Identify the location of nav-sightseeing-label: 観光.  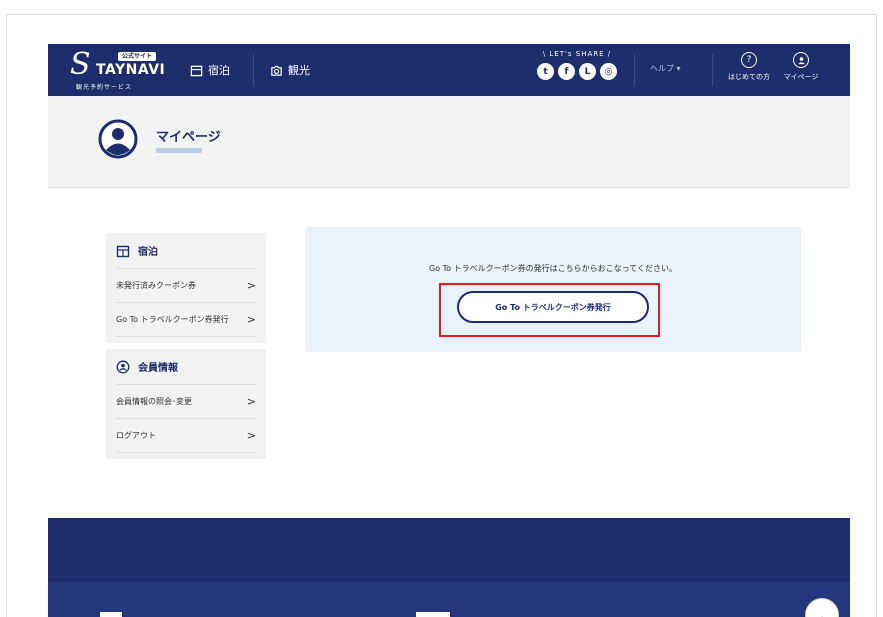
(299, 70).